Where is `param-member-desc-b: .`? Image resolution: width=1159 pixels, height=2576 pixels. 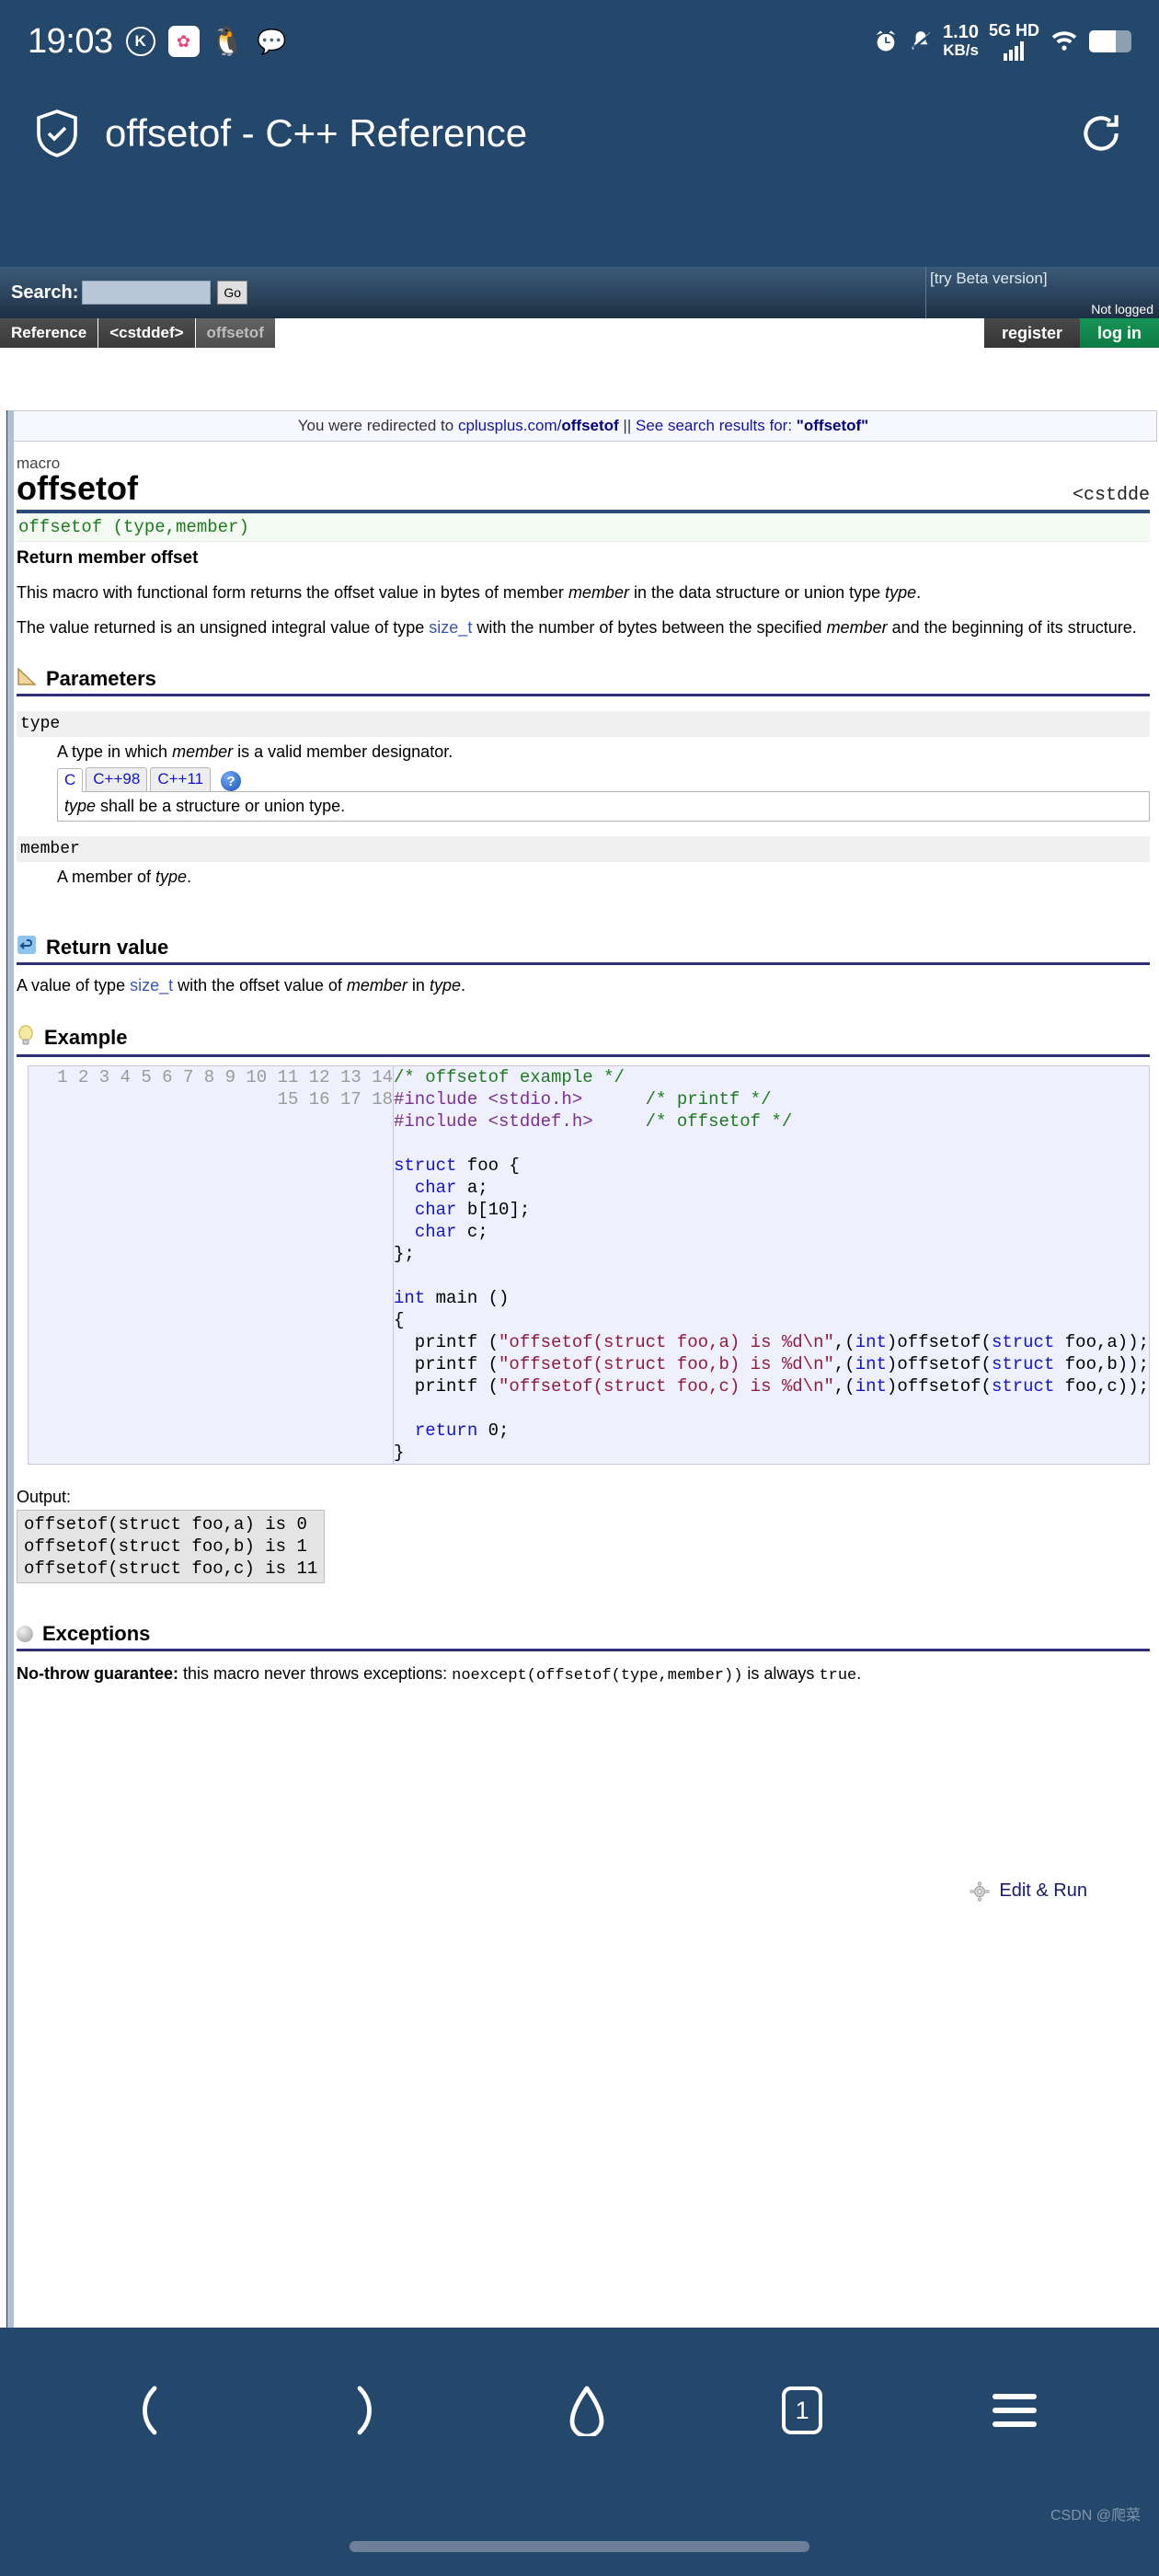
param-member-desc-b: . is located at coordinates (189, 877).